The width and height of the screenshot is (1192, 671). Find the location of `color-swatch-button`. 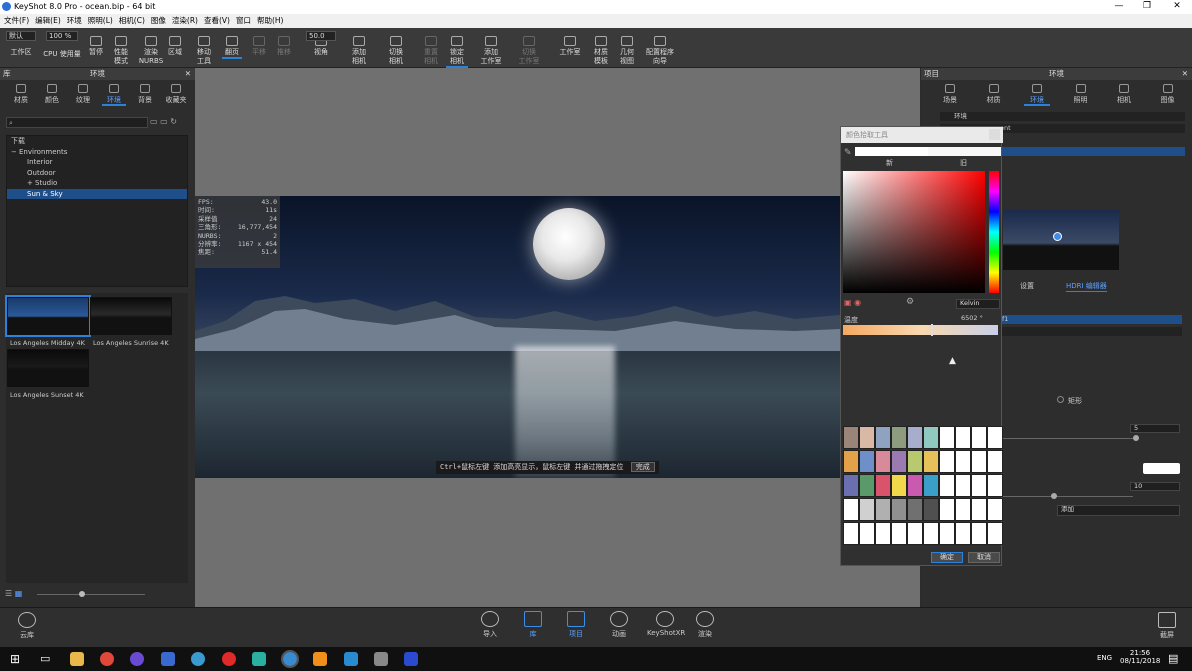

color-swatch-button is located at coordinates (1161, 468).